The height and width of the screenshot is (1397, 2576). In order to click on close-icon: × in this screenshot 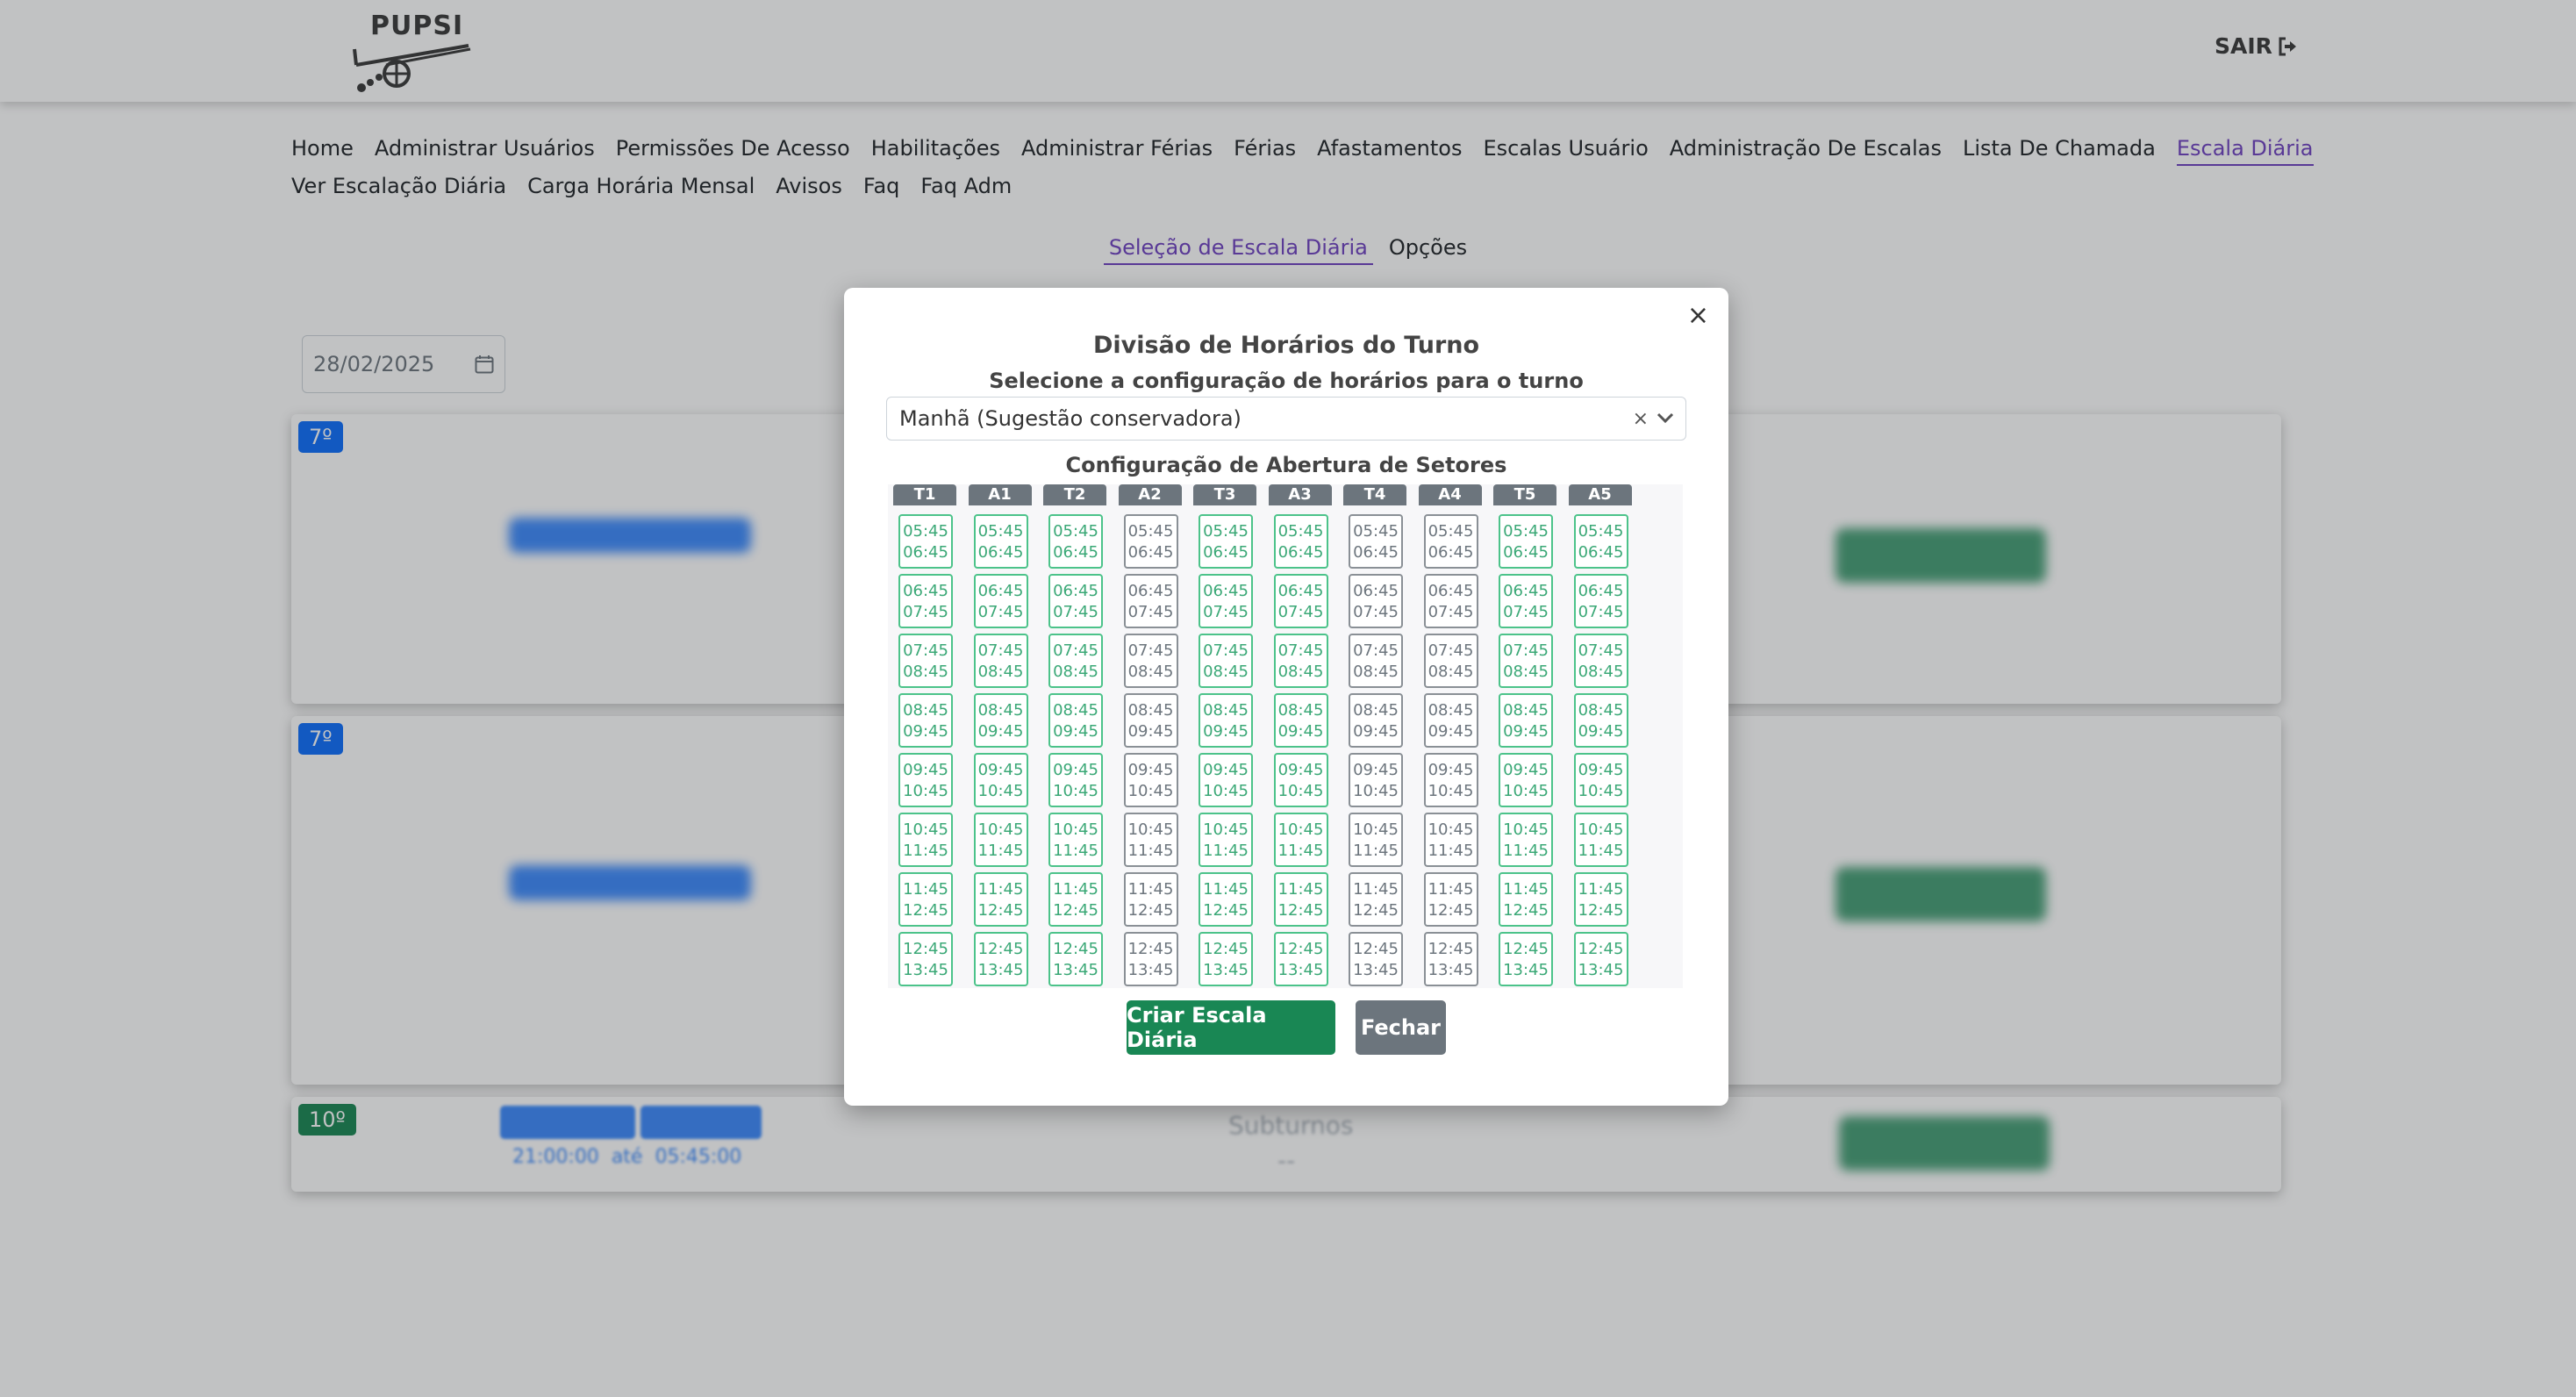, I will do `click(1698, 315)`.